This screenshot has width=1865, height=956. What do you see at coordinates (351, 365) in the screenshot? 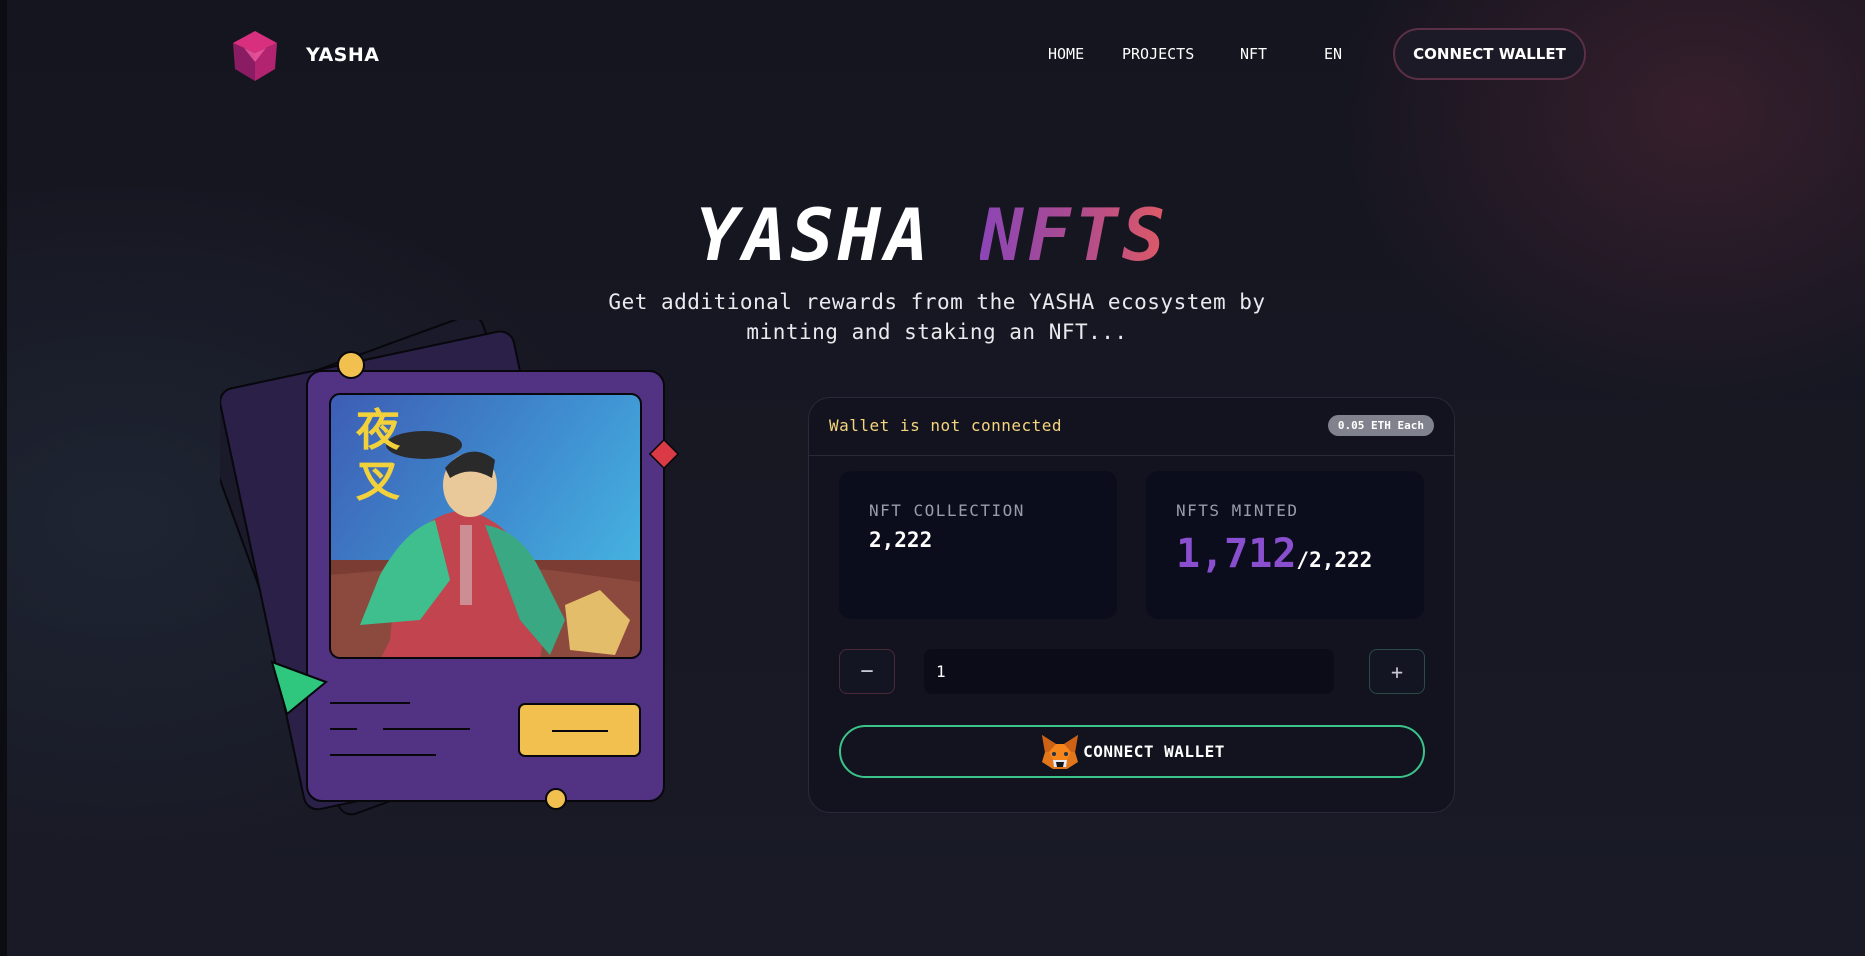
I see `deco-circle-top` at bounding box center [351, 365].